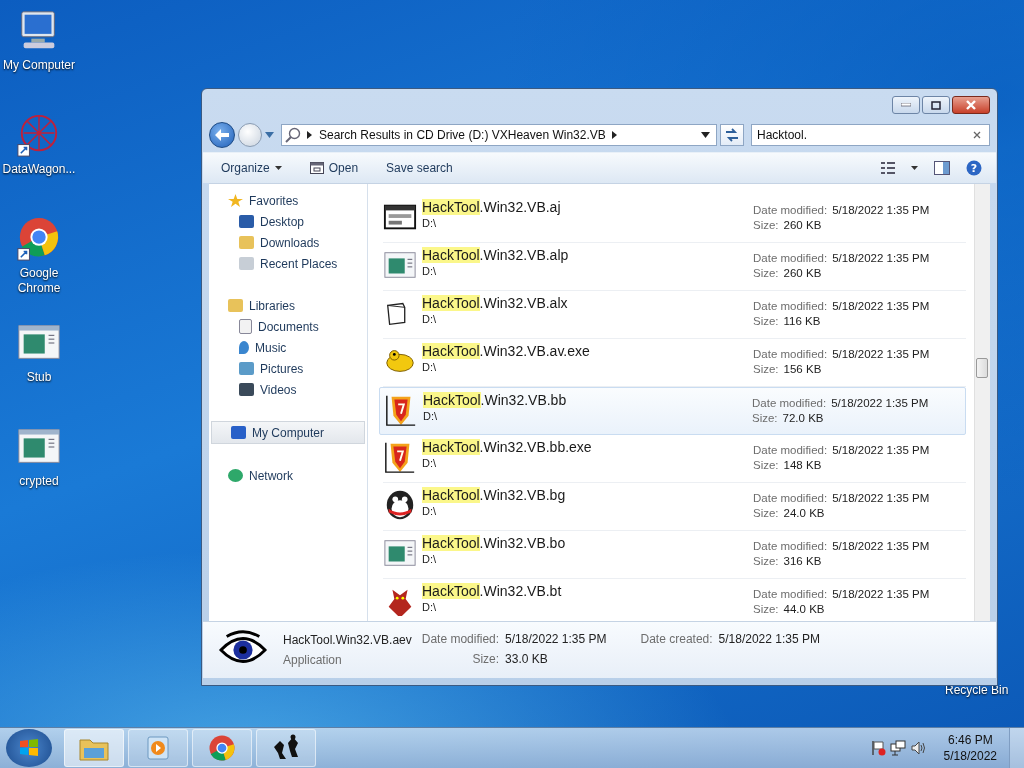 The width and height of the screenshot is (1024, 768). I want to click on minimize-button, so click(906, 105).